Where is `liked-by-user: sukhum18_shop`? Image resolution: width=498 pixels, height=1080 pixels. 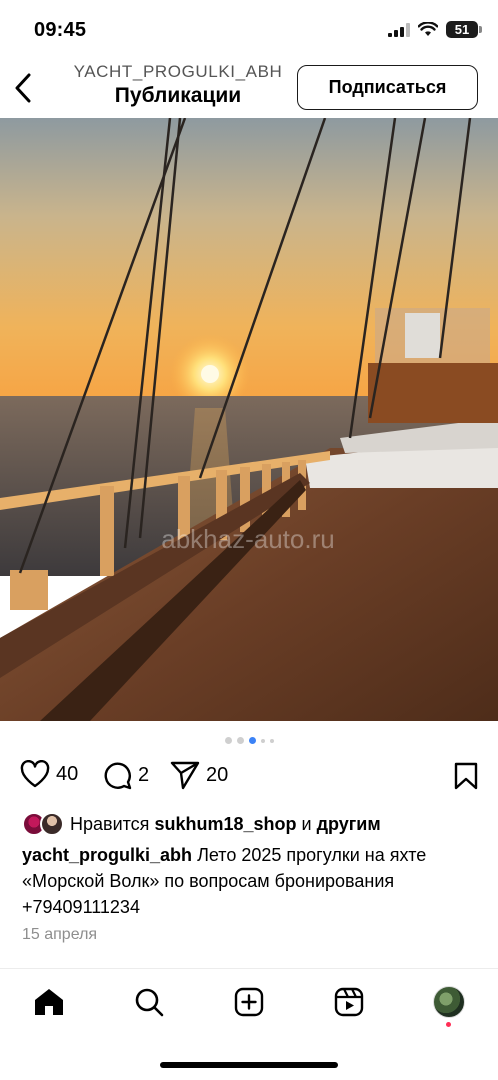 liked-by-user: sukhum18_shop is located at coordinates (225, 824).